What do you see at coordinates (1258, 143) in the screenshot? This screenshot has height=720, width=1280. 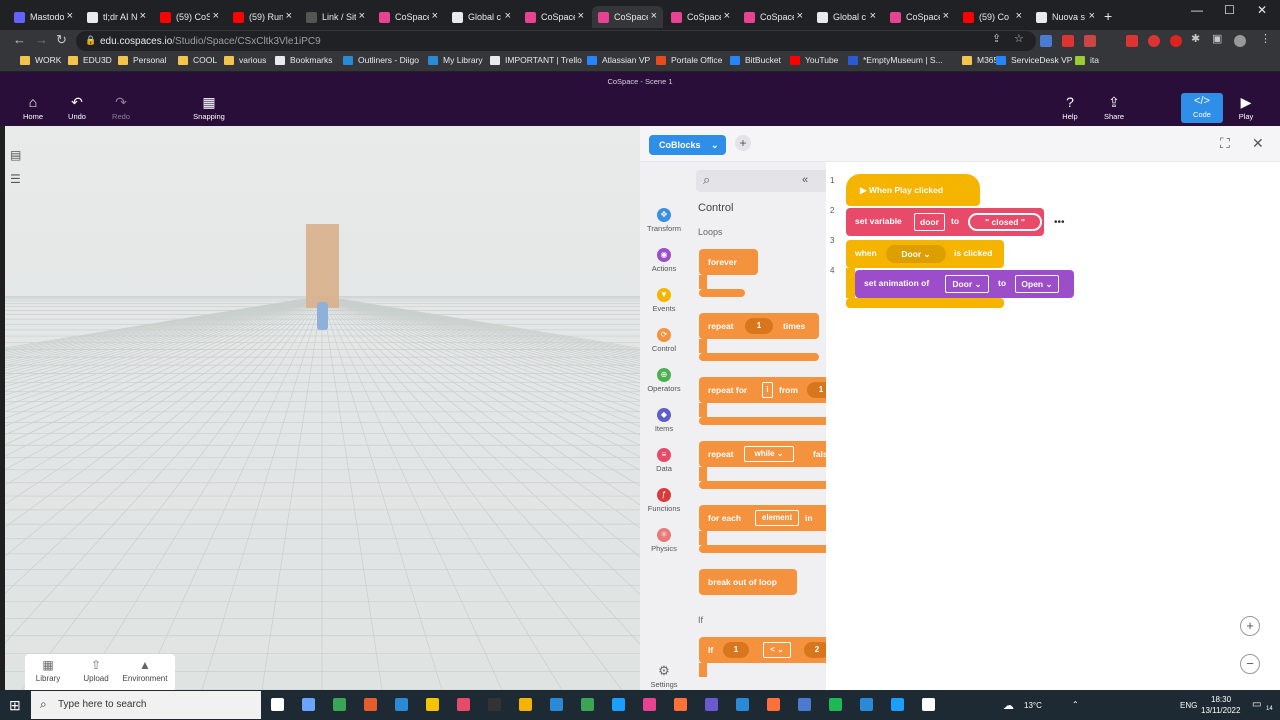 I see `close-icon: ✕` at bounding box center [1258, 143].